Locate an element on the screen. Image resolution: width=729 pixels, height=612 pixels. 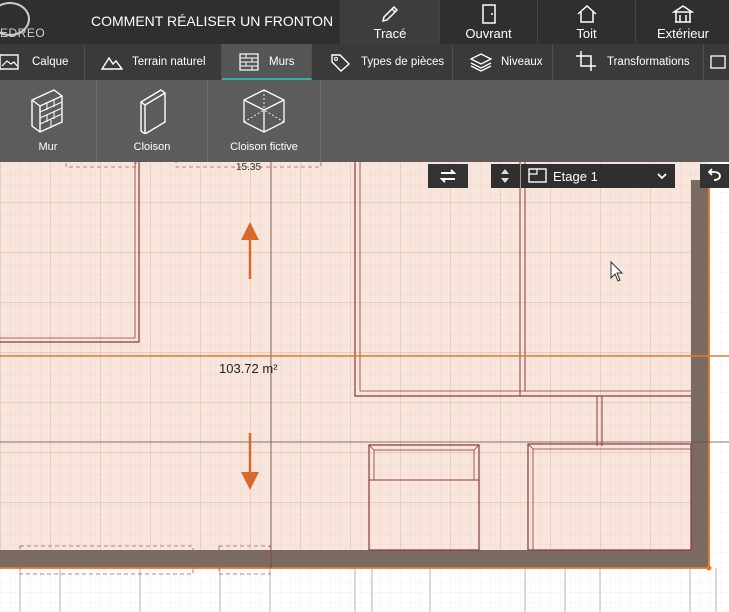
tool-murs-label: Murs is located at coordinates (282, 62).